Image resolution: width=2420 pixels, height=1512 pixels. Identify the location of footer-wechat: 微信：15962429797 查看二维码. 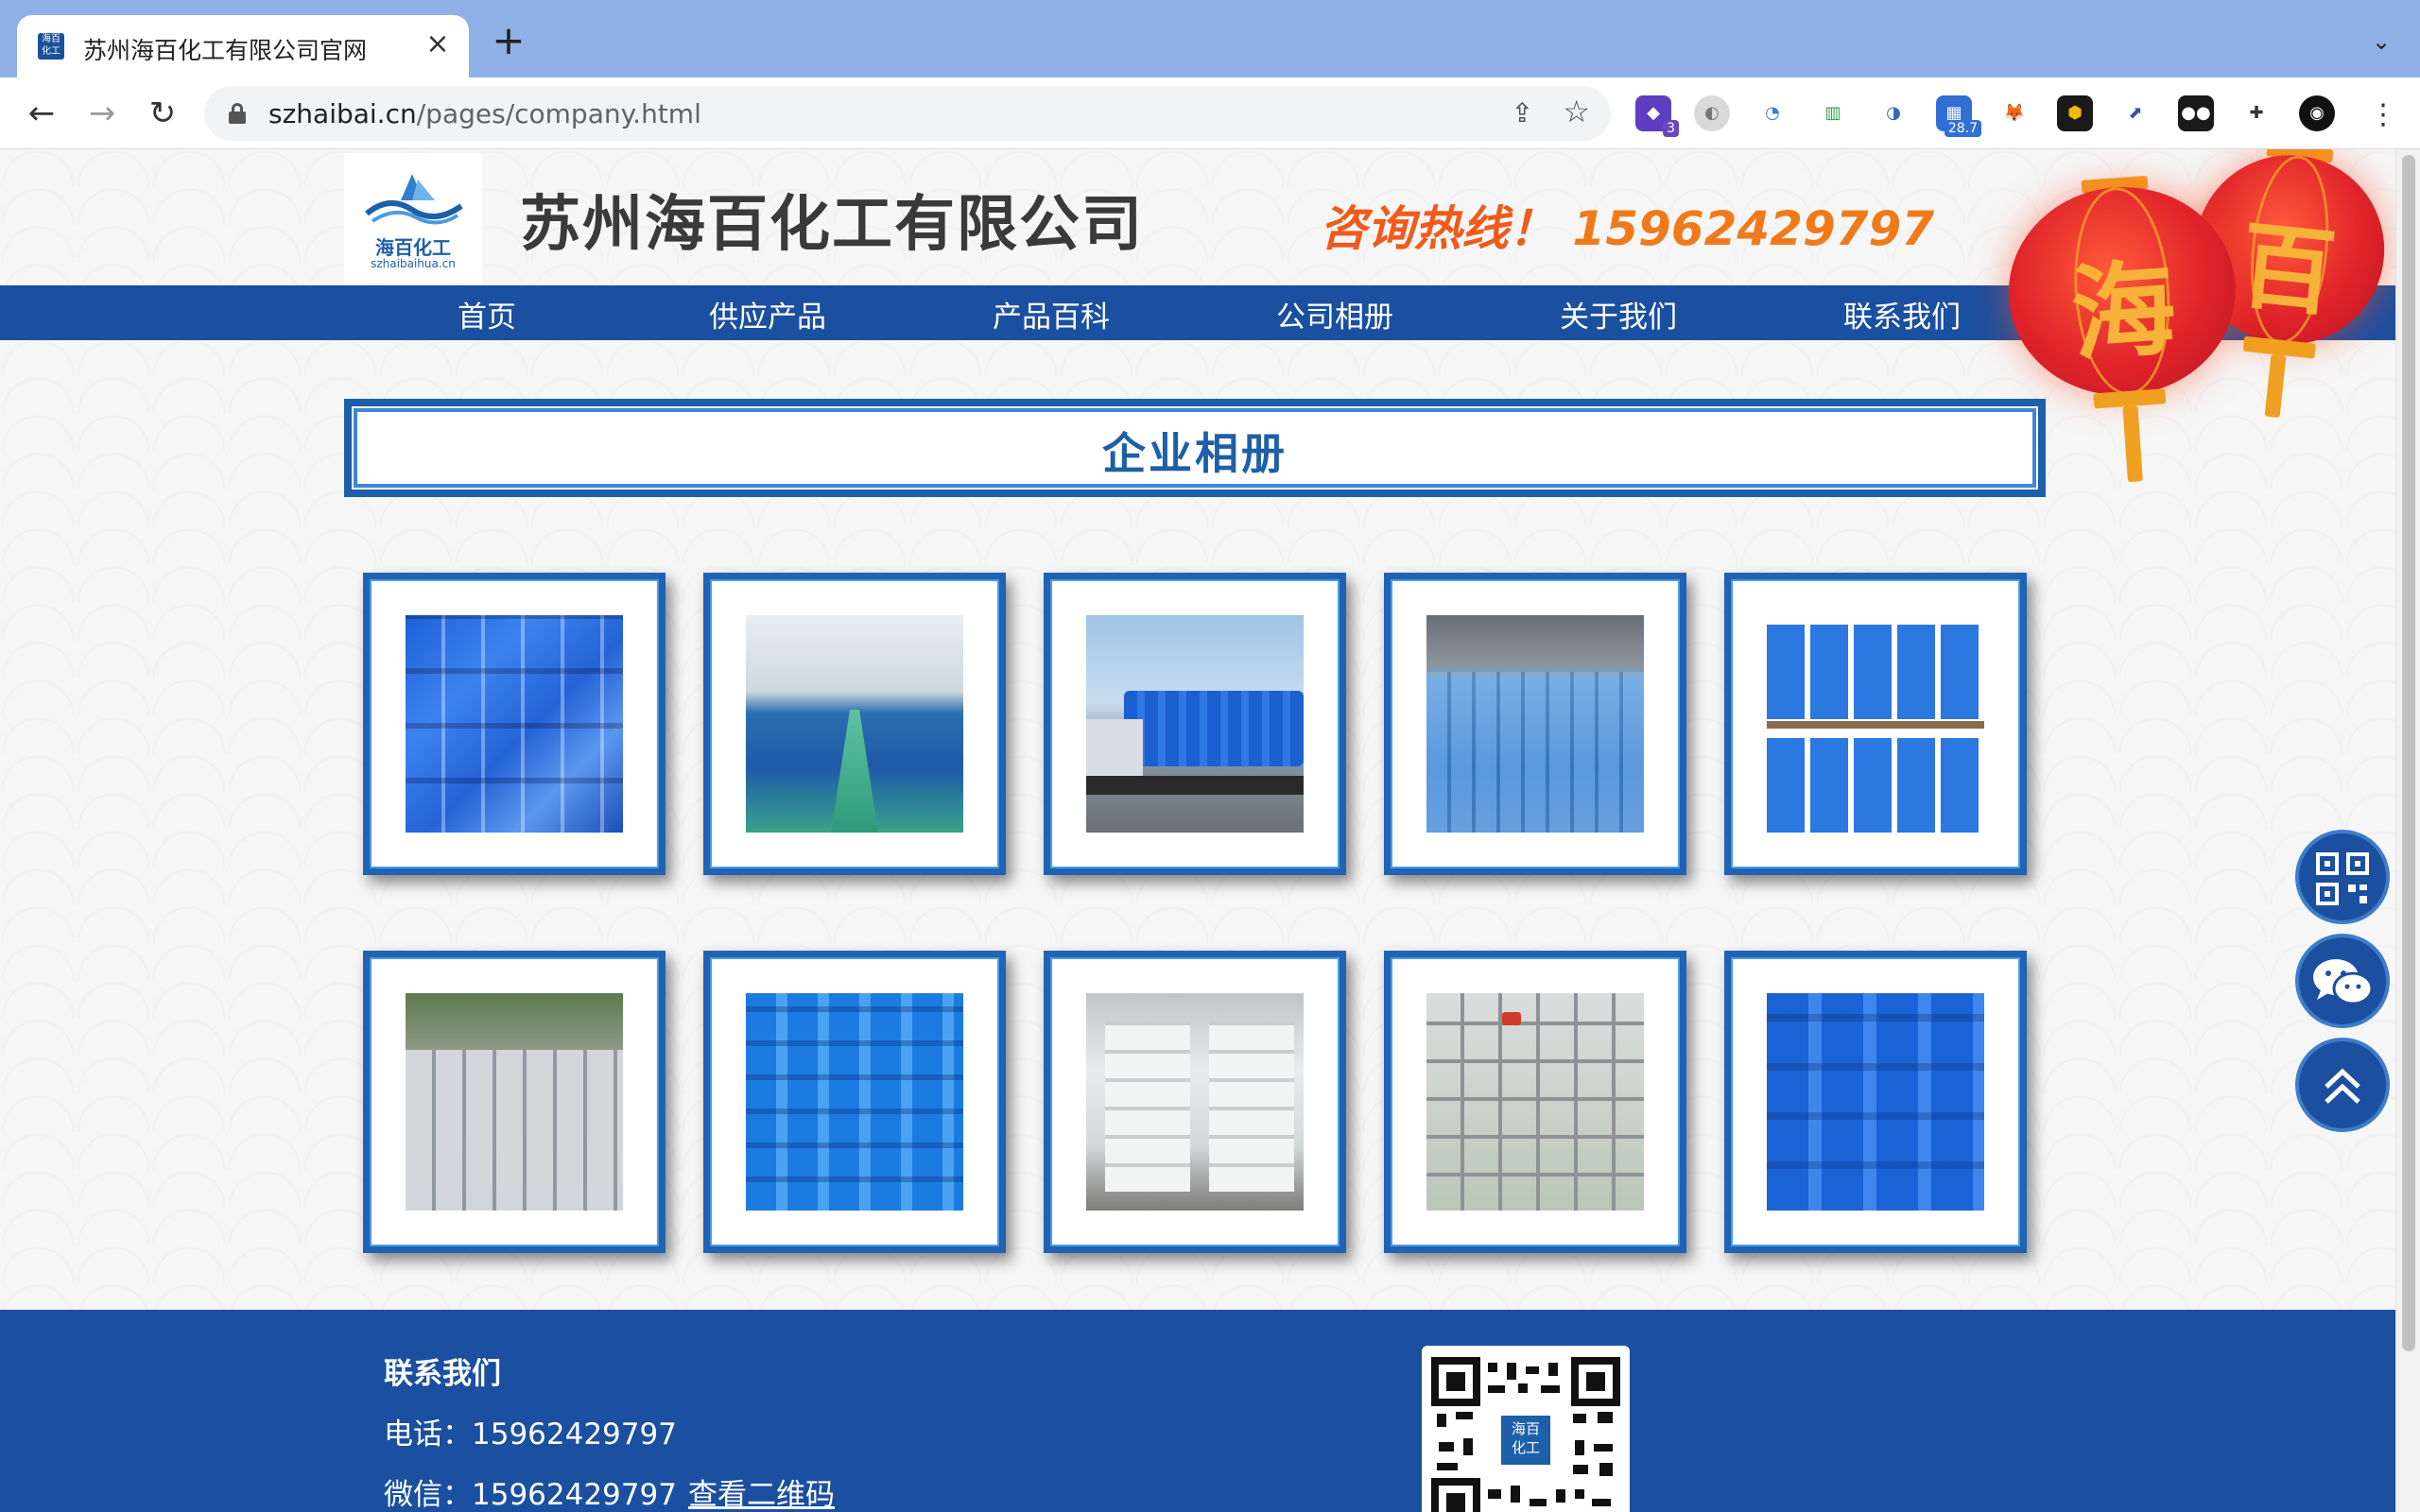
(609, 1495).